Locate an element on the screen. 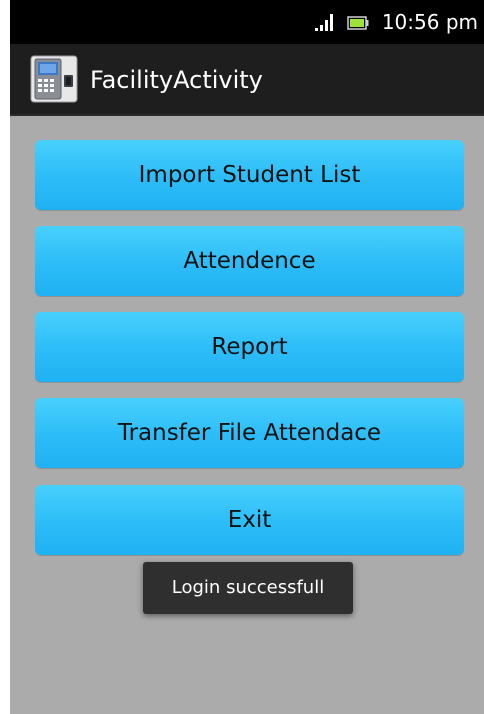  app-title: FacilityActivity is located at coordinates (176, 80).